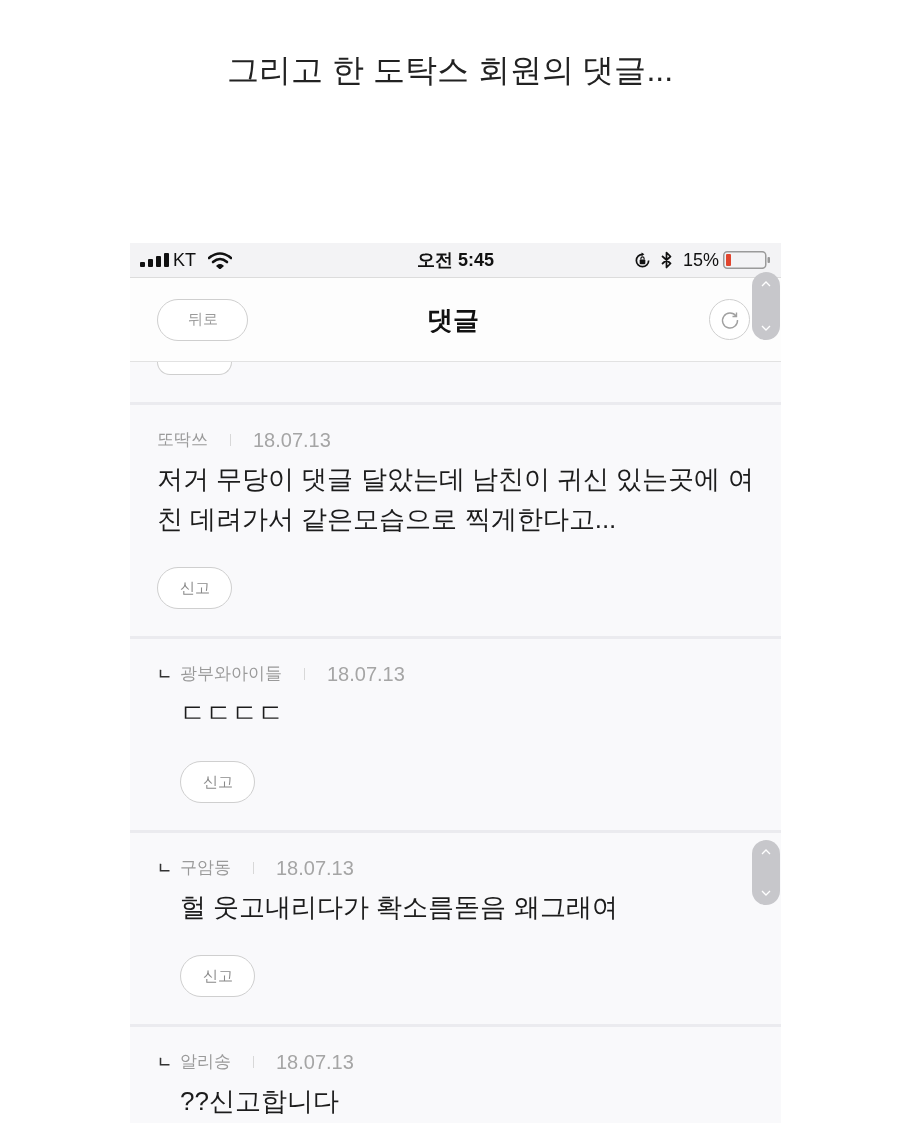 This screenshot has width=900, height=1123. Describe the element at coordinates (642, 260) in the screenshot. I see `rotation-lock-icon` at that location.